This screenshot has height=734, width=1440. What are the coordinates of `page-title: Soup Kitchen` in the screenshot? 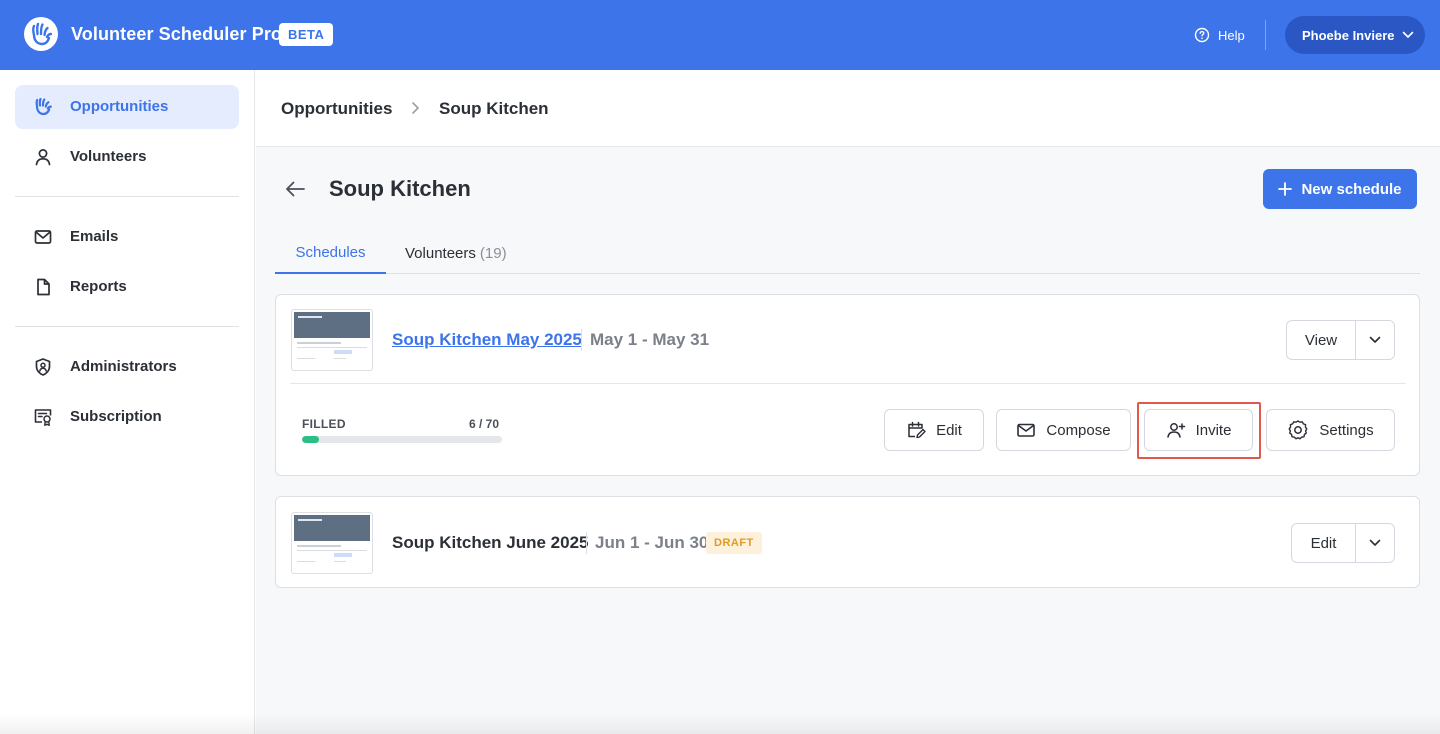 It's located at (400, 188).